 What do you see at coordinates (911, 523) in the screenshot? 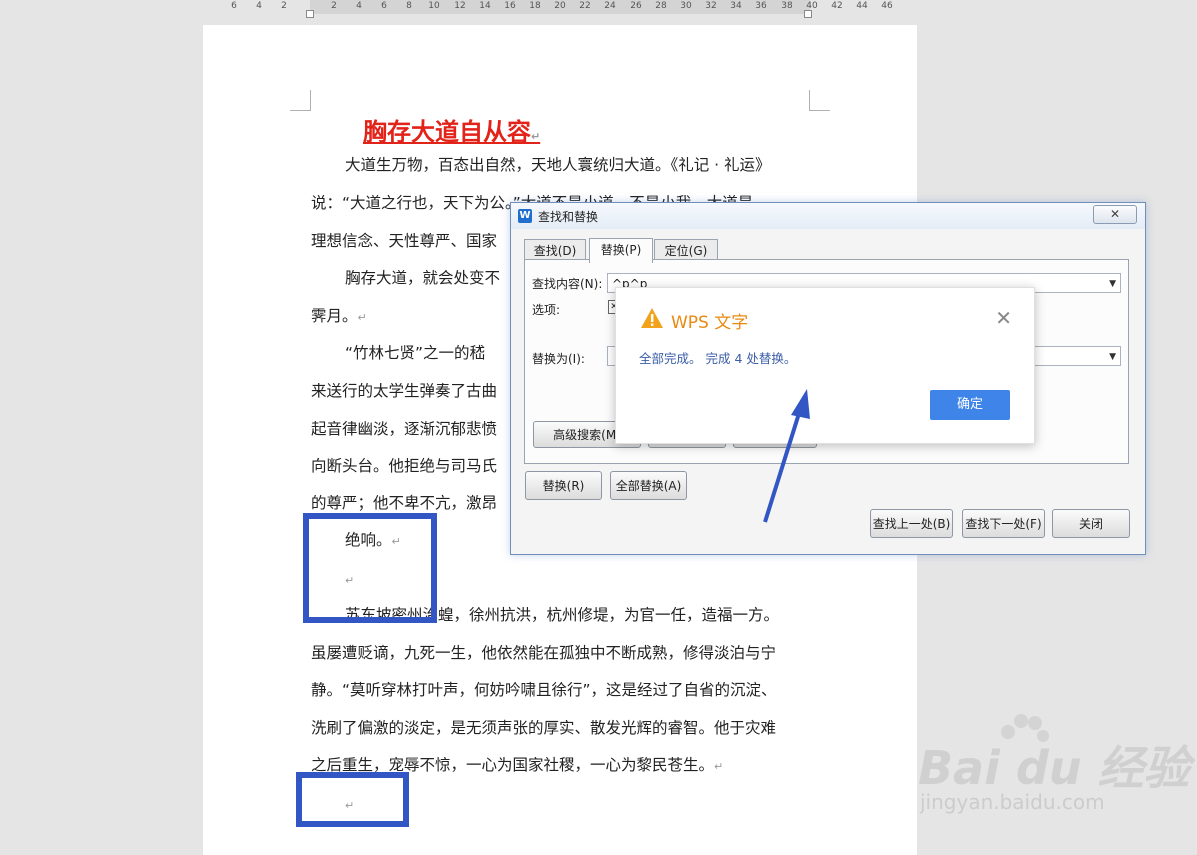
I see `find-previous-button: 查找上一处(B)` at bounding box center [911, 523].